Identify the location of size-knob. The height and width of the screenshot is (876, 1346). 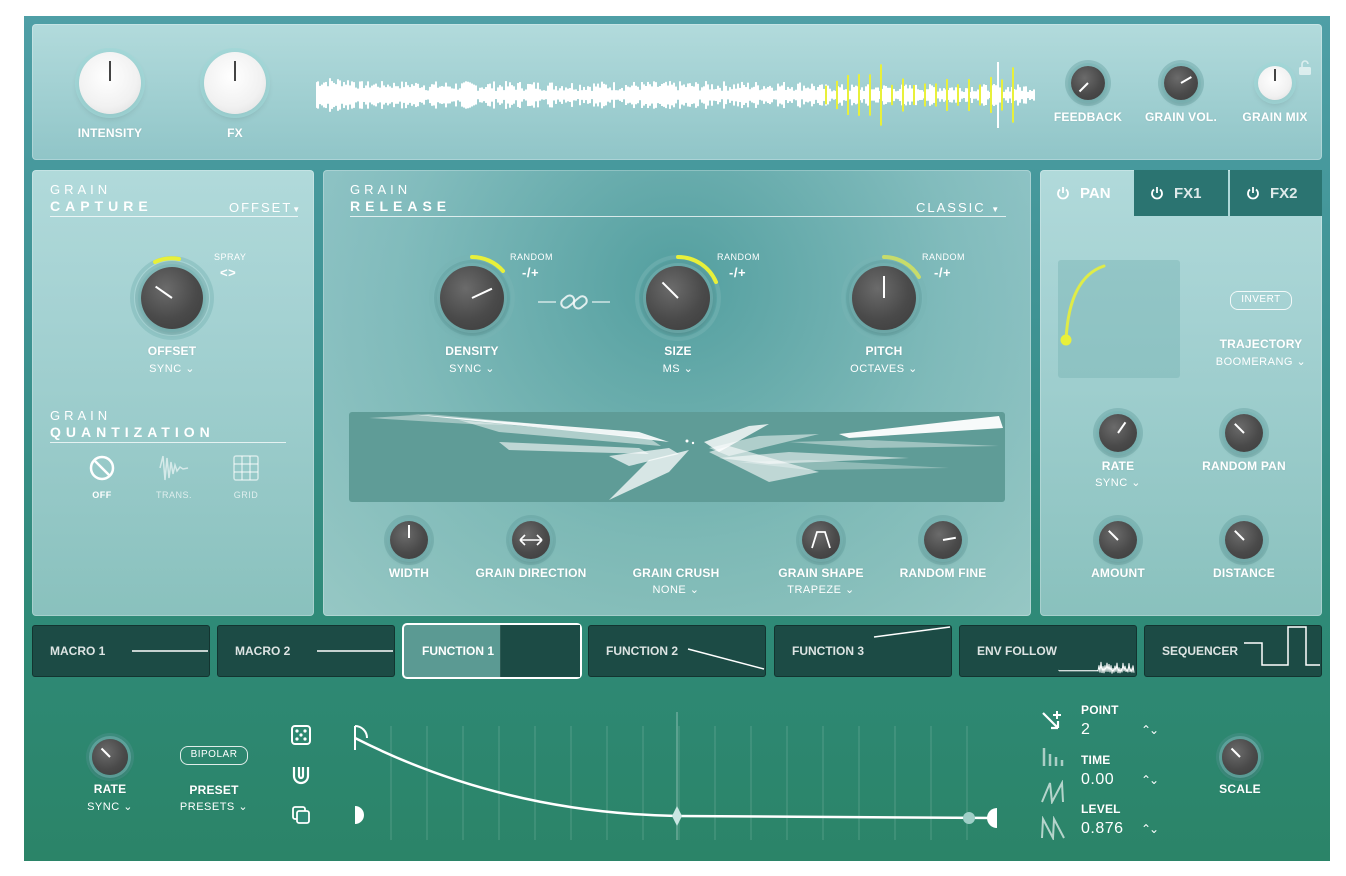
(678, 298).